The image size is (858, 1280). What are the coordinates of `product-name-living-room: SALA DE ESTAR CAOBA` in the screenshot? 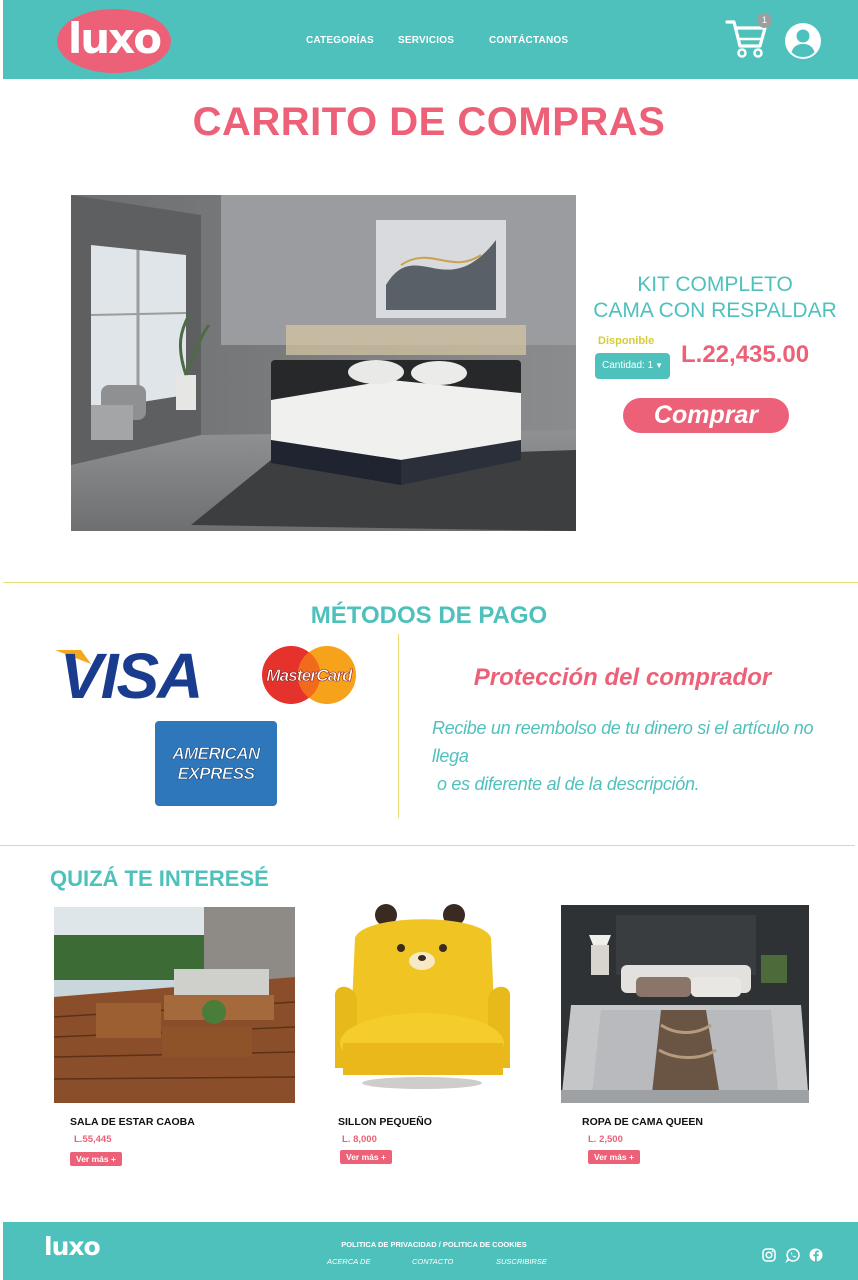 It's located at (132, 1122).